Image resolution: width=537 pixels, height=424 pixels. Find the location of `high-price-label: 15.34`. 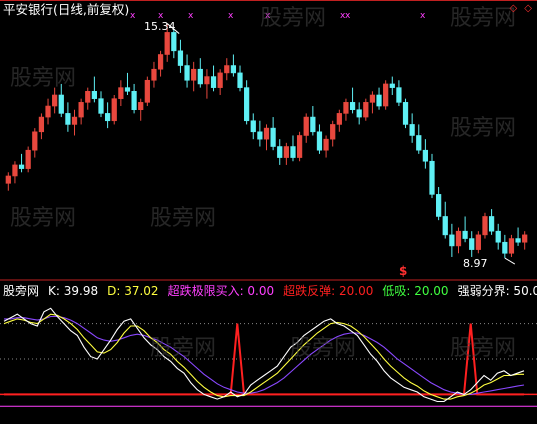

high-price-label: 15.34 is located at coordinates (160, 26).